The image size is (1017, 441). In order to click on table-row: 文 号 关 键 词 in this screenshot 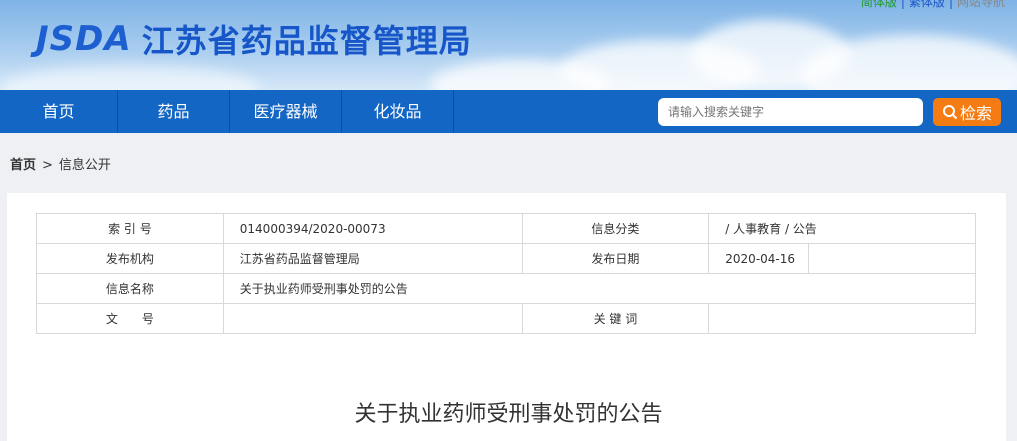, I will do `click(506, 318)`.